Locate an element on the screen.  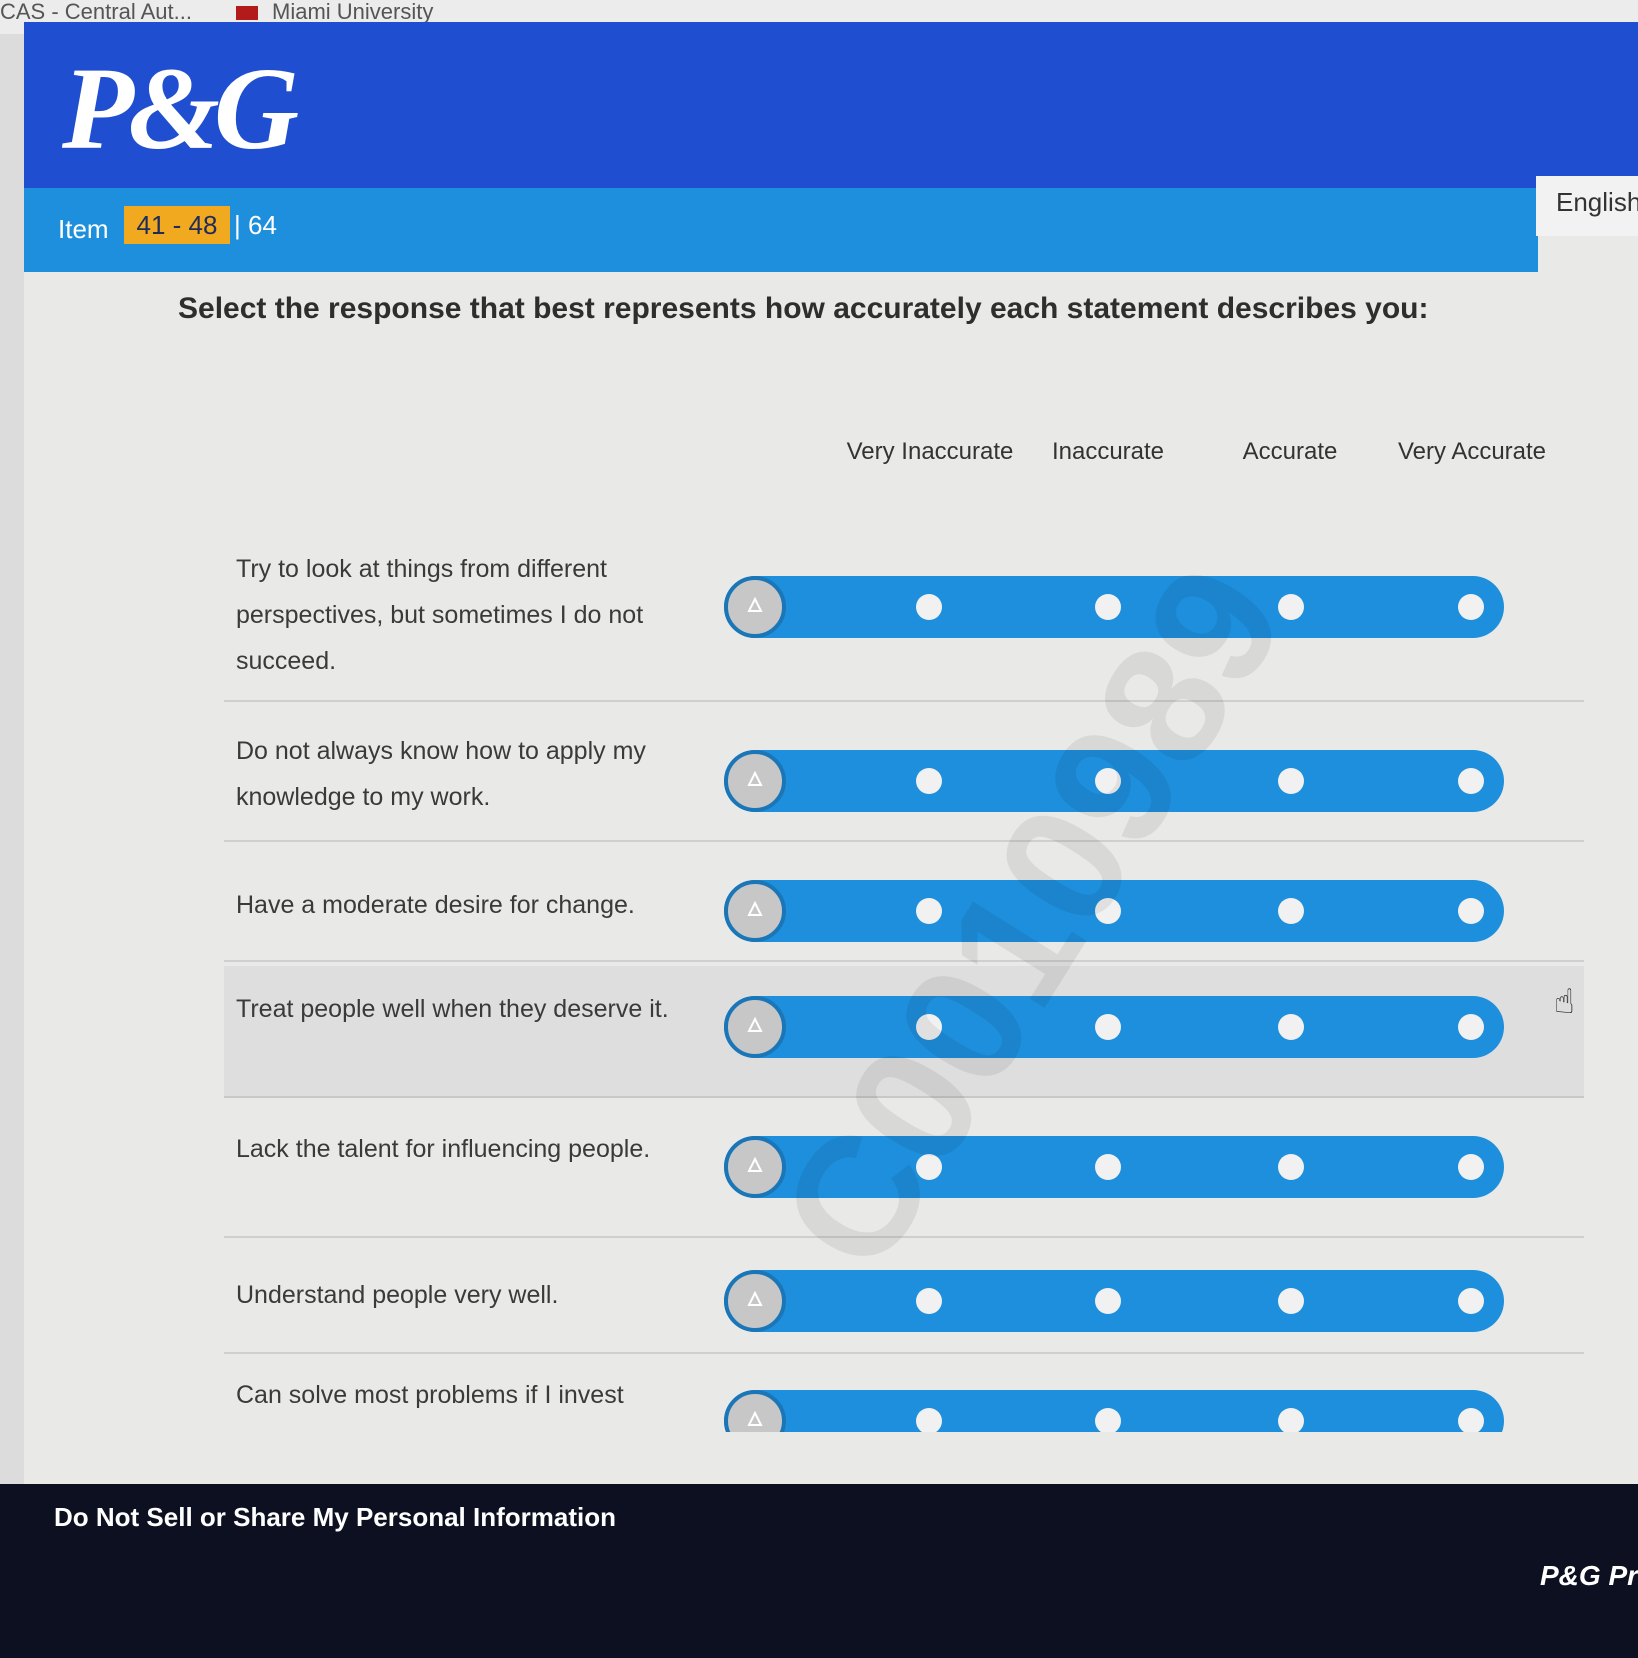
scale-label-inaccurate: Inaccurate is located at coordinates (1108, 451).